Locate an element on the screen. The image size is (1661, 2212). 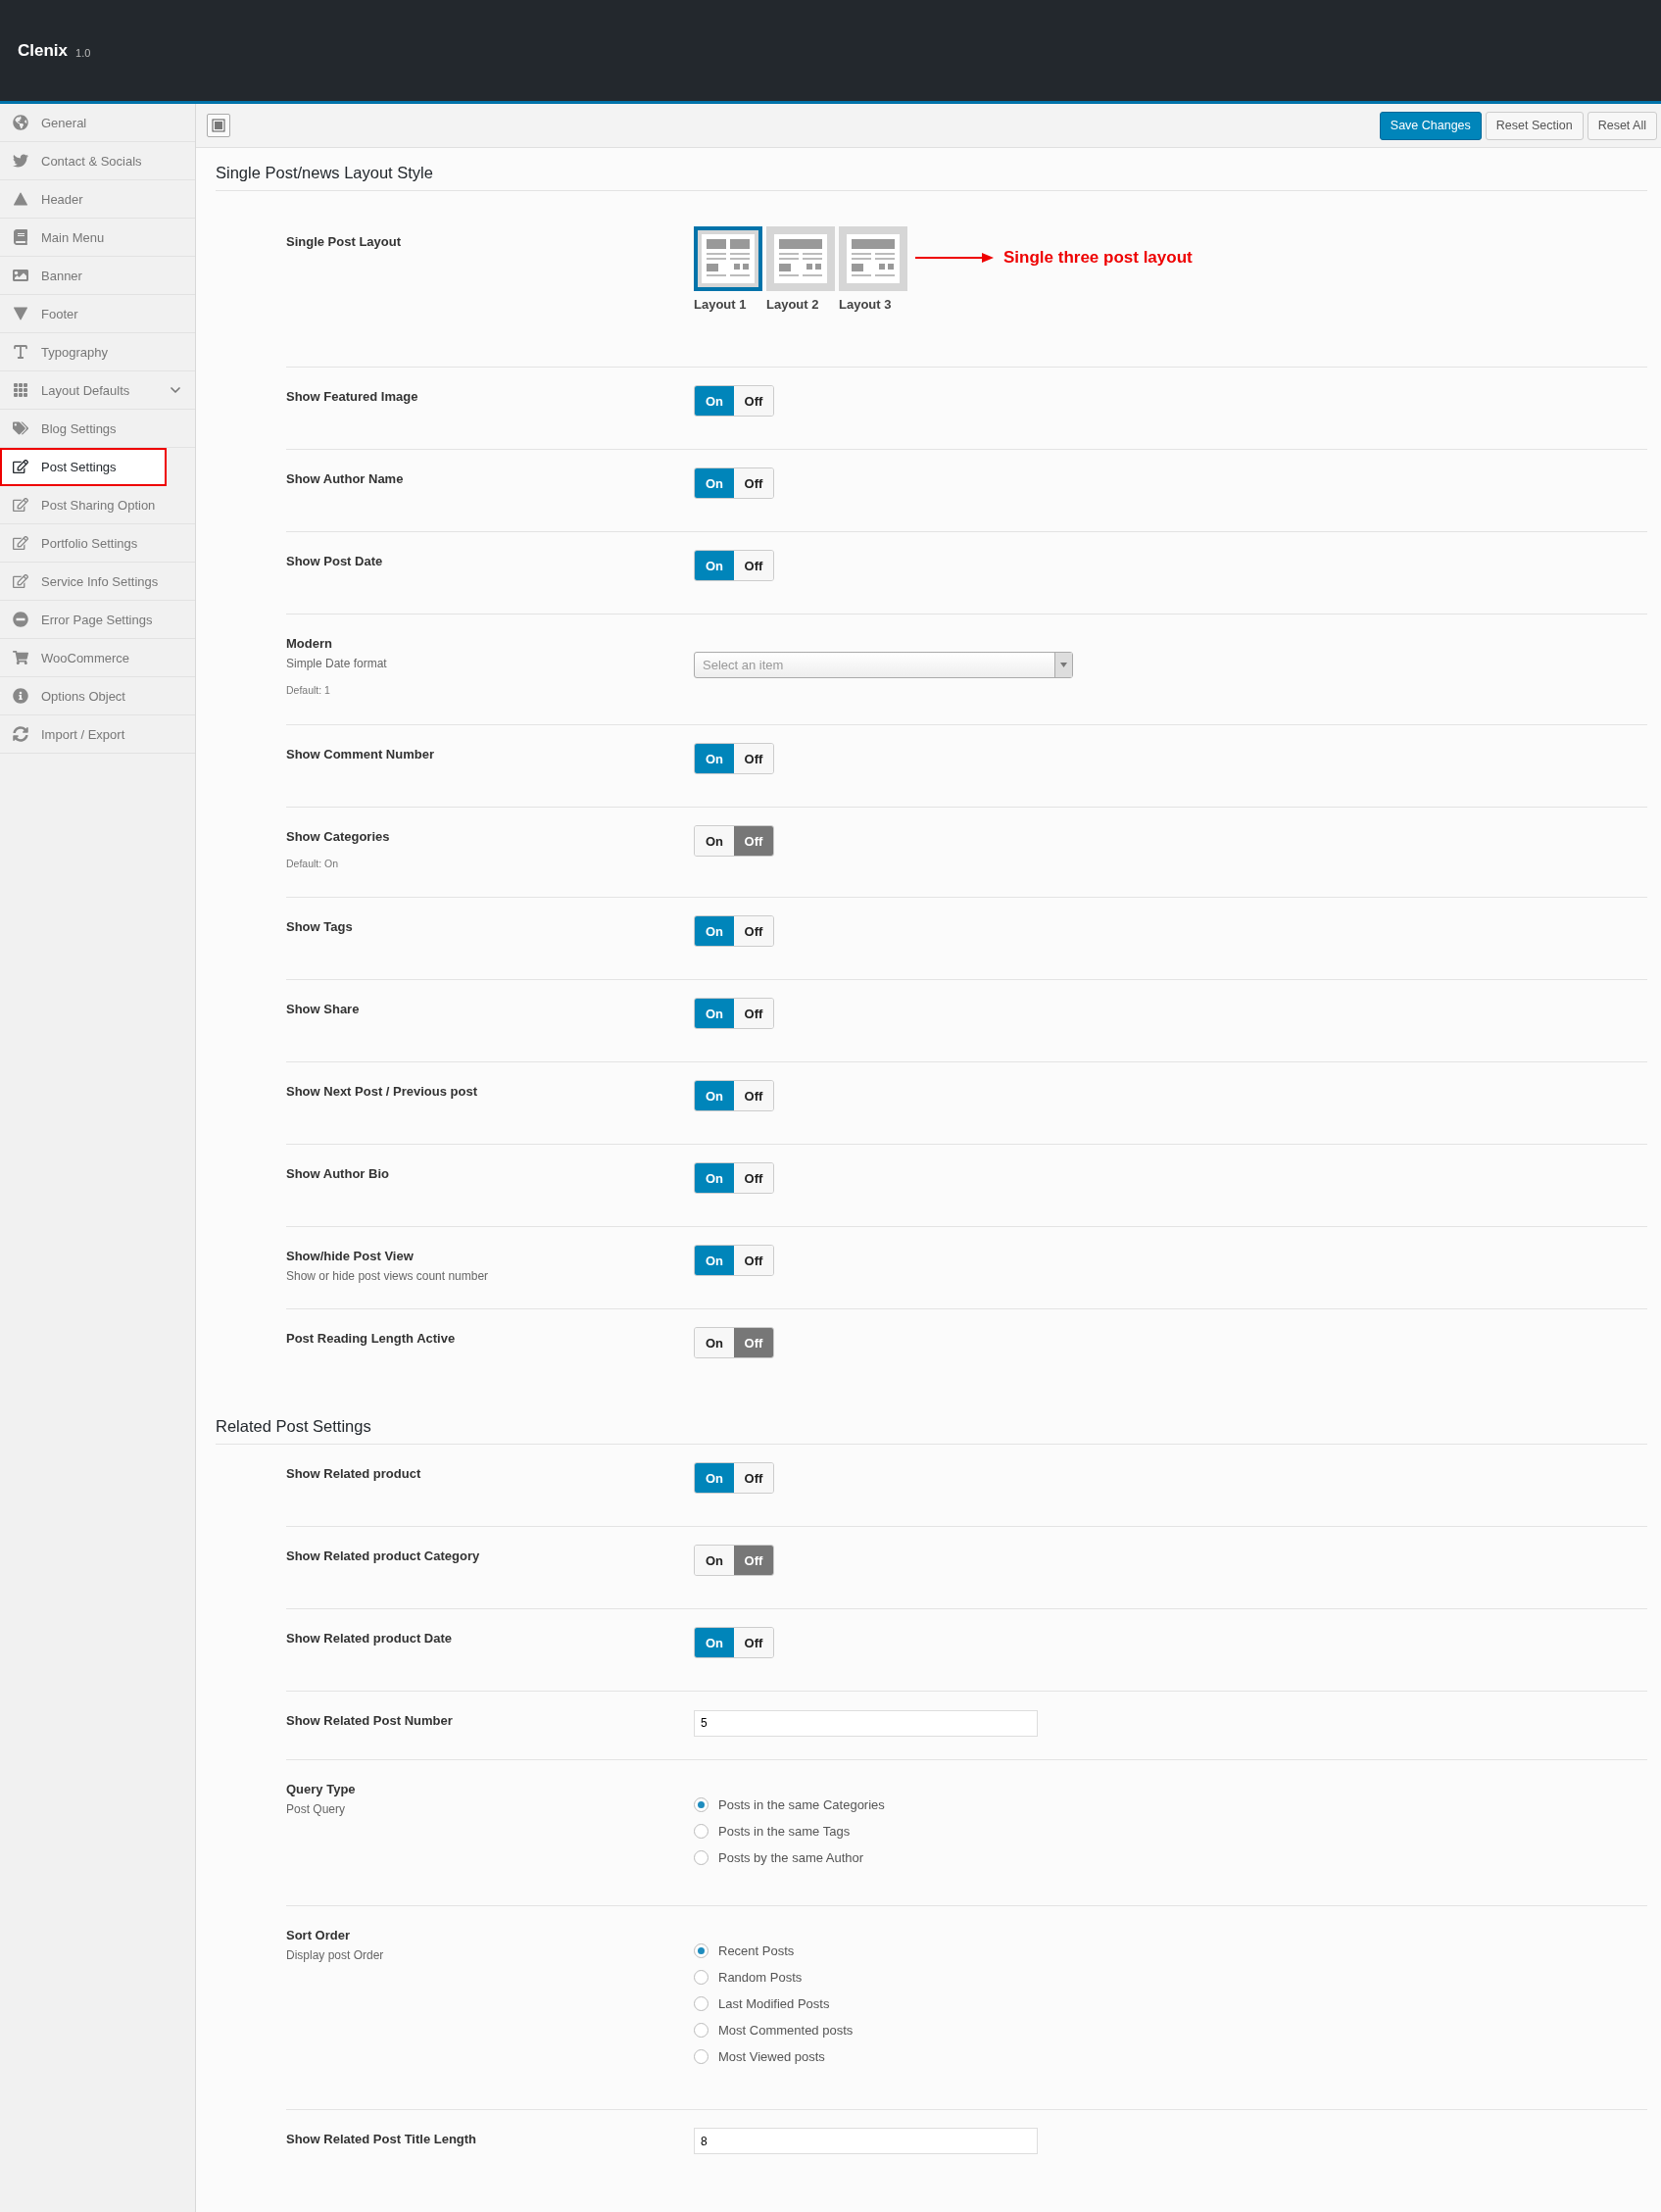
field-description: Display post Order is located at coordinates (335, 1955).